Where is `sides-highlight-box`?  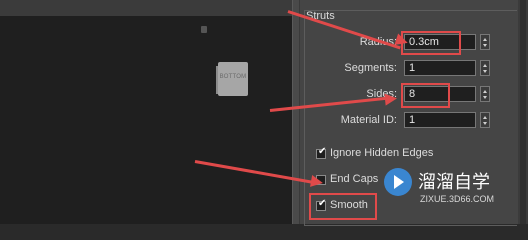 sides-highlight-box is located at coordinates (425, 95).